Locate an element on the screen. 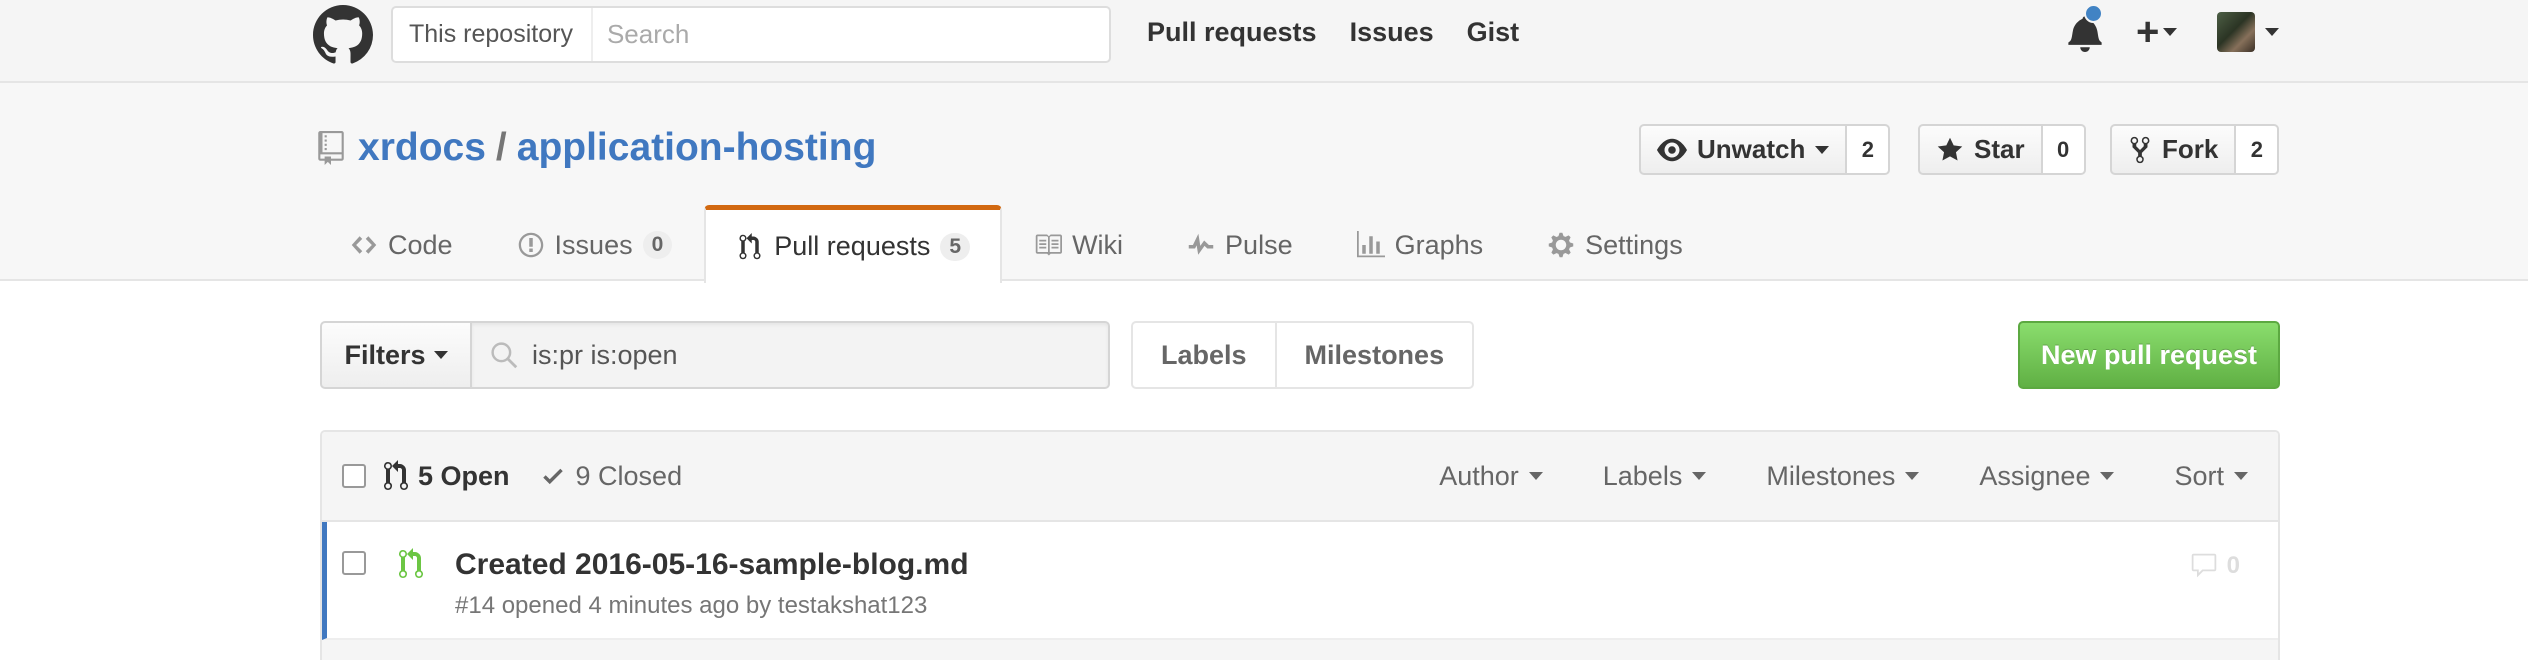  check-icon is located at coordinates (552, 476).